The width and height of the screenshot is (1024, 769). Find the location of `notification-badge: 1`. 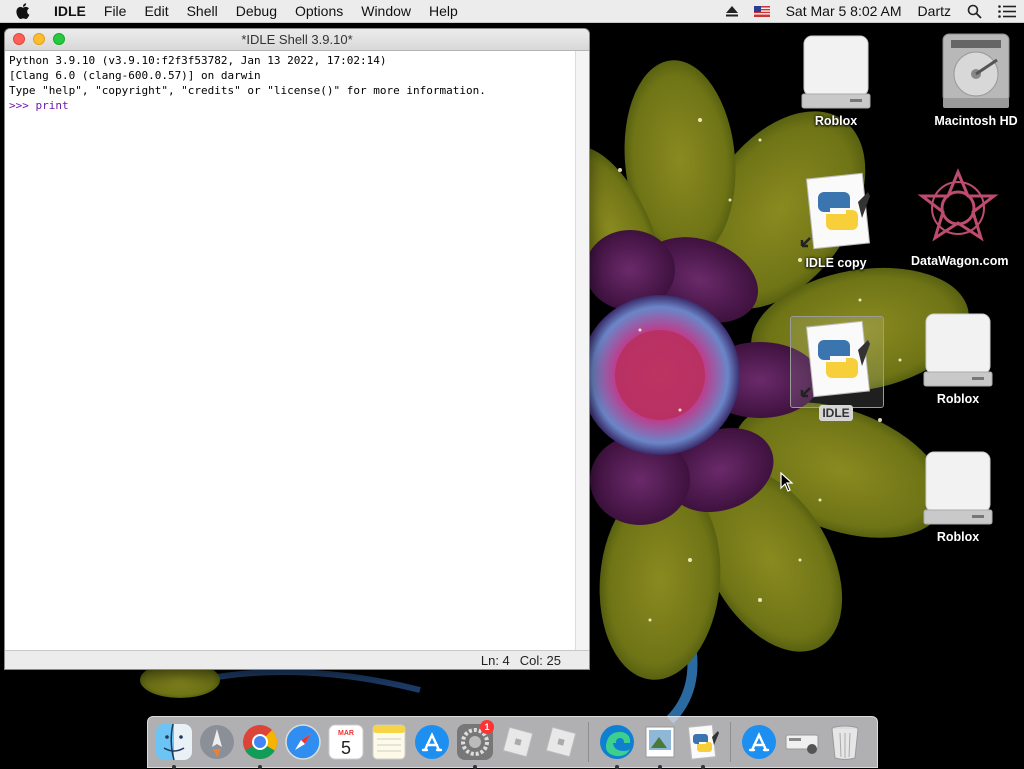

notification-badge: 1 is located at coordinates (487, 727).